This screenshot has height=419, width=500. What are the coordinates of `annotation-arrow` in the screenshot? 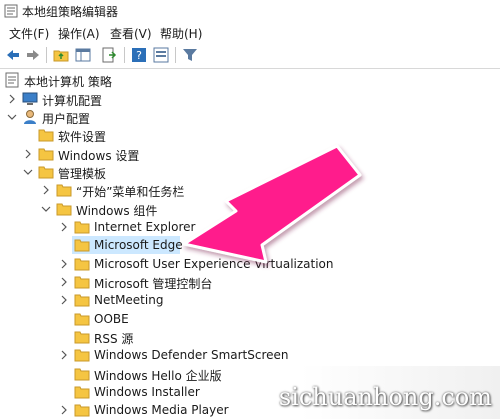 It's located at (272, 204).